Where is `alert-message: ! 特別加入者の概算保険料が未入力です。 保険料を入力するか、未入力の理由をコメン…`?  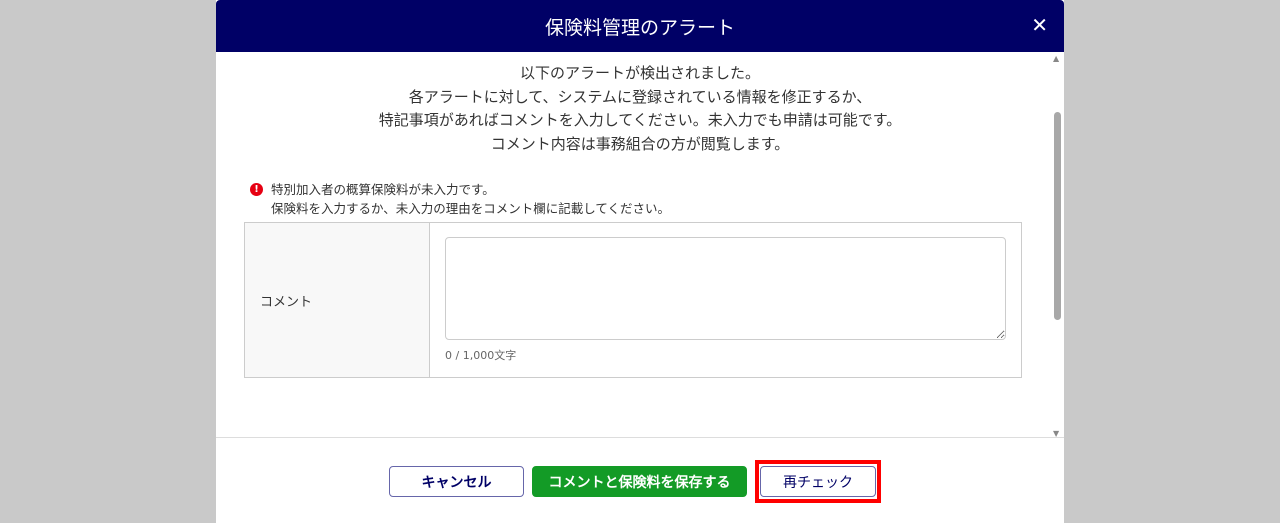 alert-message: ! 特別加入者の概算保険料が未入力です。 保険料を入力するか、未入力の理由をコメン… is located at coordinates (460, 199).